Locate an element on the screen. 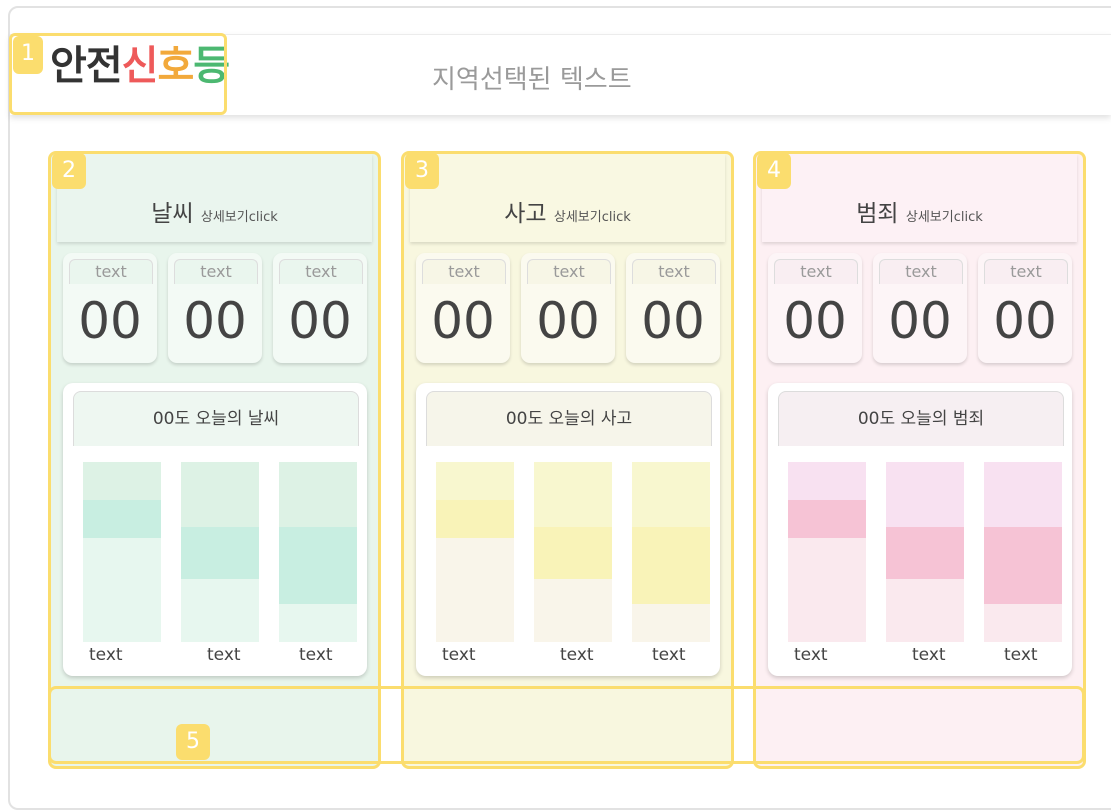  chart-title: 00도 오늘의 범죄 is located at coordinates (921, 418).